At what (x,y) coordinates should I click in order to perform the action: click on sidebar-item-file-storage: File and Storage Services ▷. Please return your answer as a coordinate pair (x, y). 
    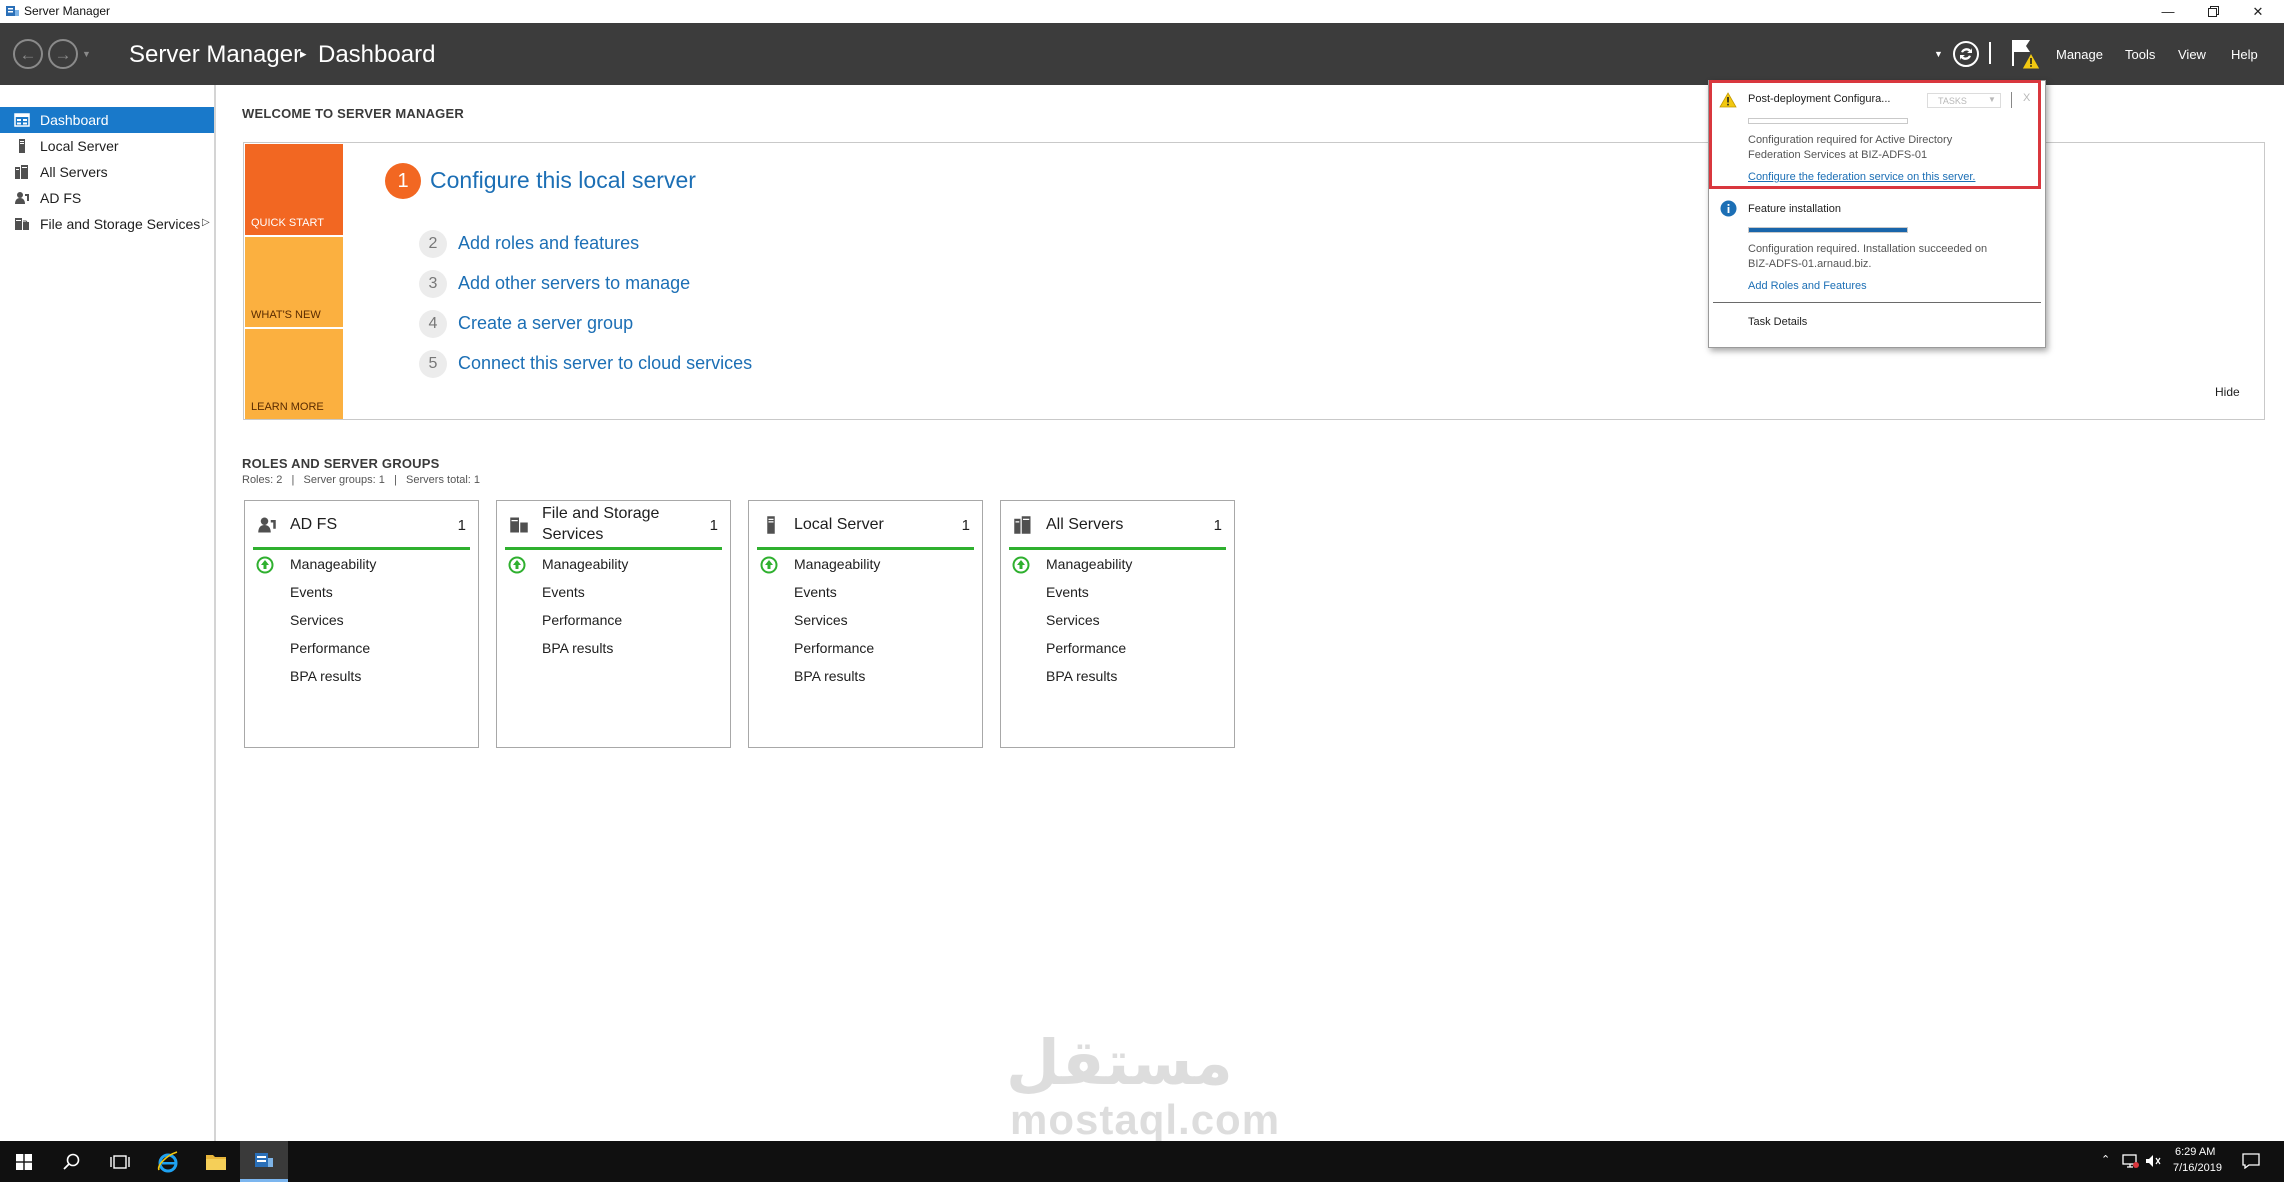
    Looking at the image, I should click on (107, 224).